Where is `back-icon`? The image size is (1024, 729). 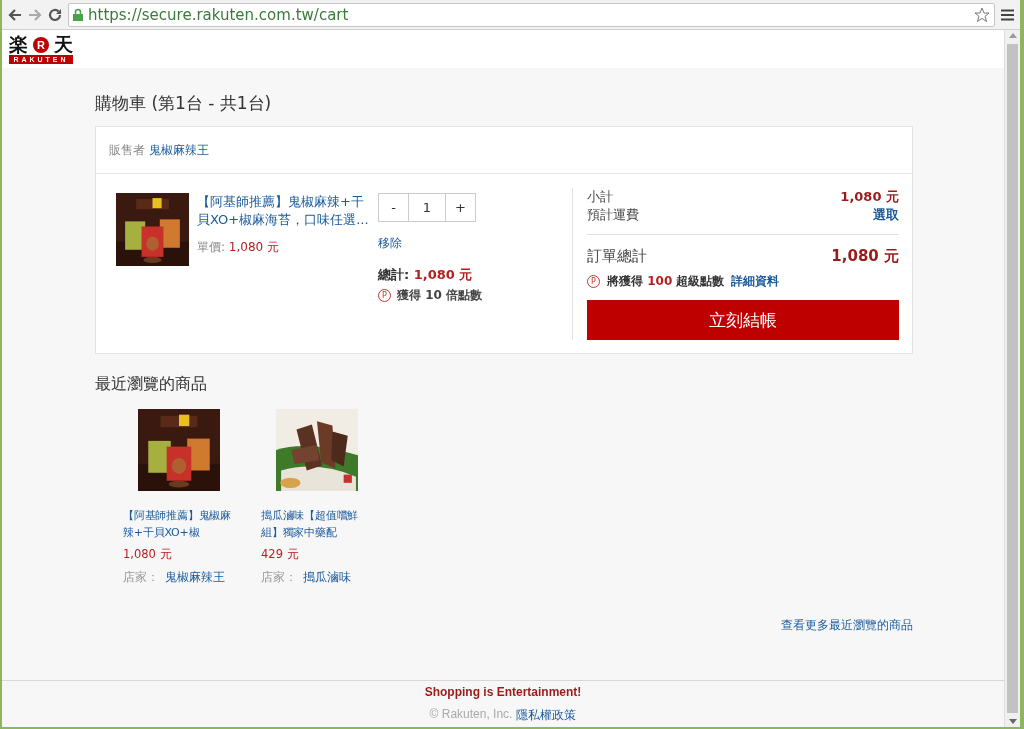 back-icon is located at coordinates (15, 14).